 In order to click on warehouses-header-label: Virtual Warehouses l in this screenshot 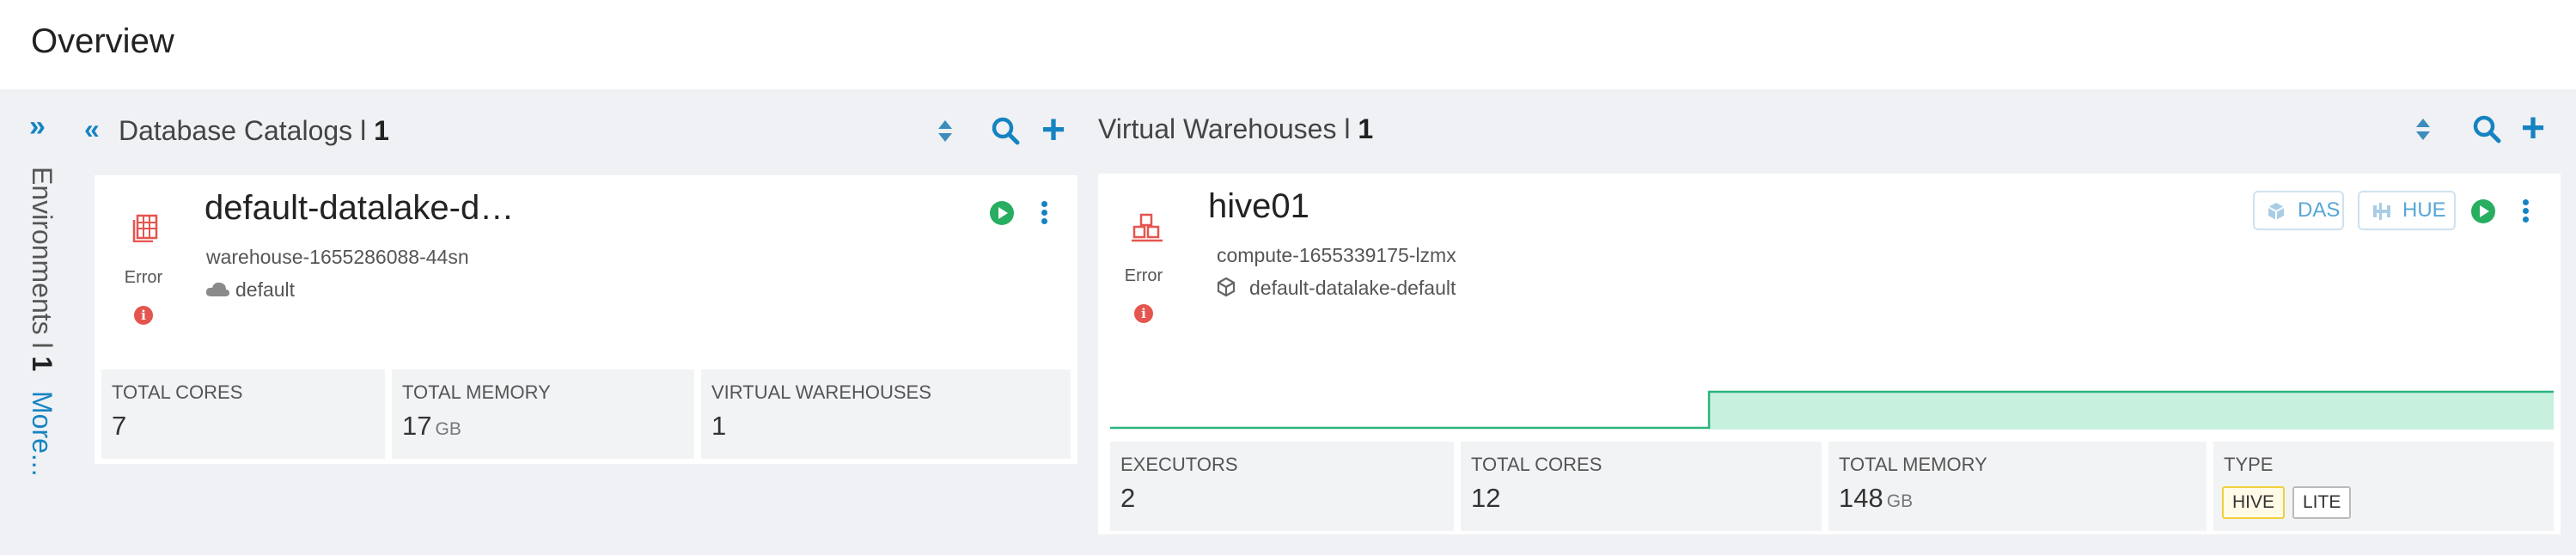, I will do `click(1228, 129)`.